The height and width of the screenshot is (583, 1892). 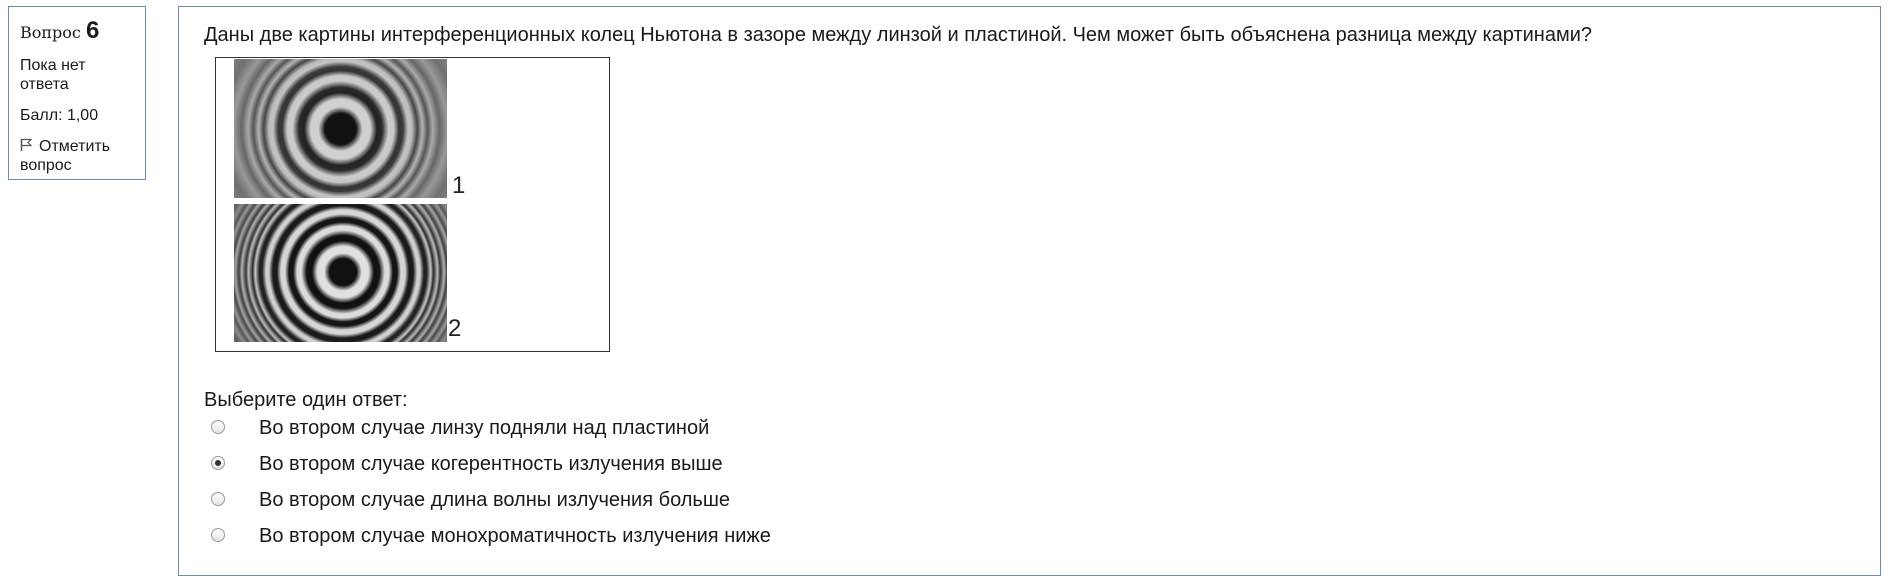 I want to click on newton-rings-figure: 1 2, so click(x=412, y=204).